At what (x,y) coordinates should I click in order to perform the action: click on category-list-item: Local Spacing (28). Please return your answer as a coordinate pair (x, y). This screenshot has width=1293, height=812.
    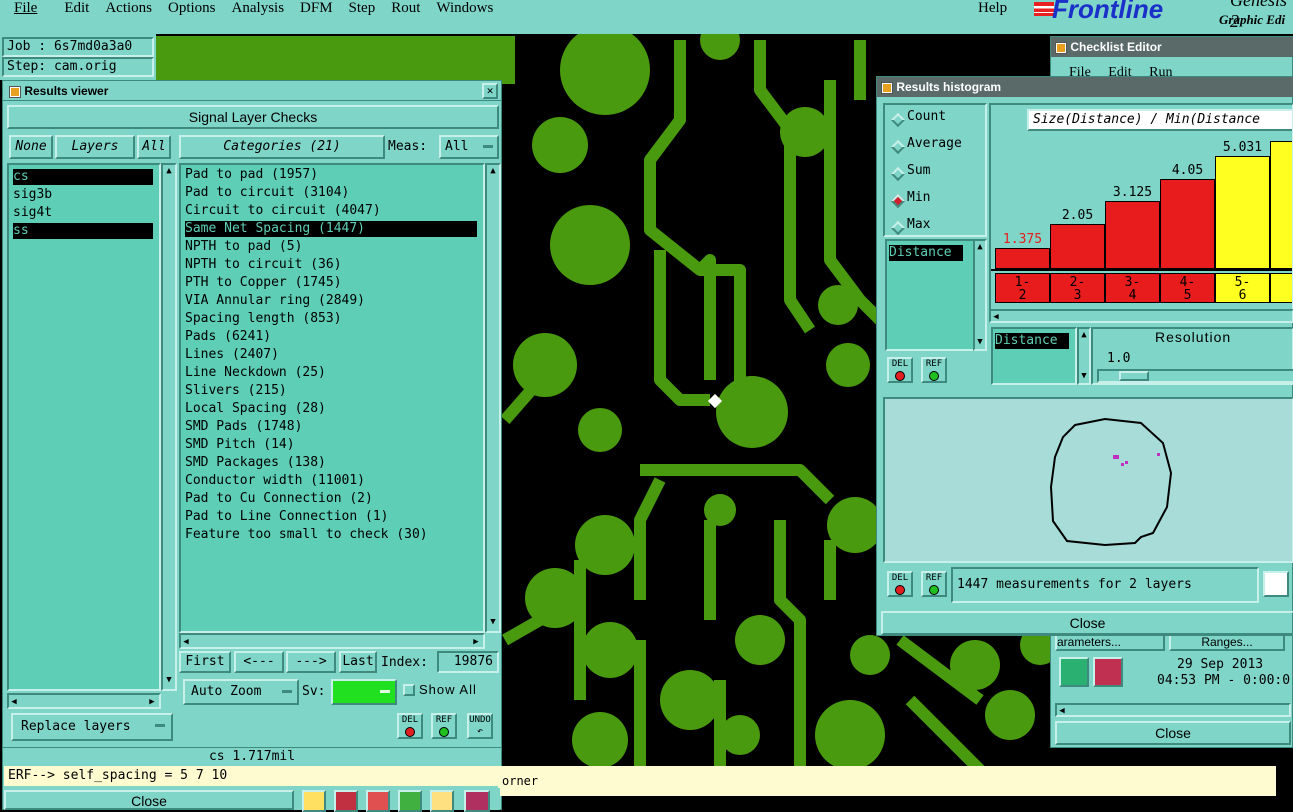
    Looking at the image, I should click on (331, 409).